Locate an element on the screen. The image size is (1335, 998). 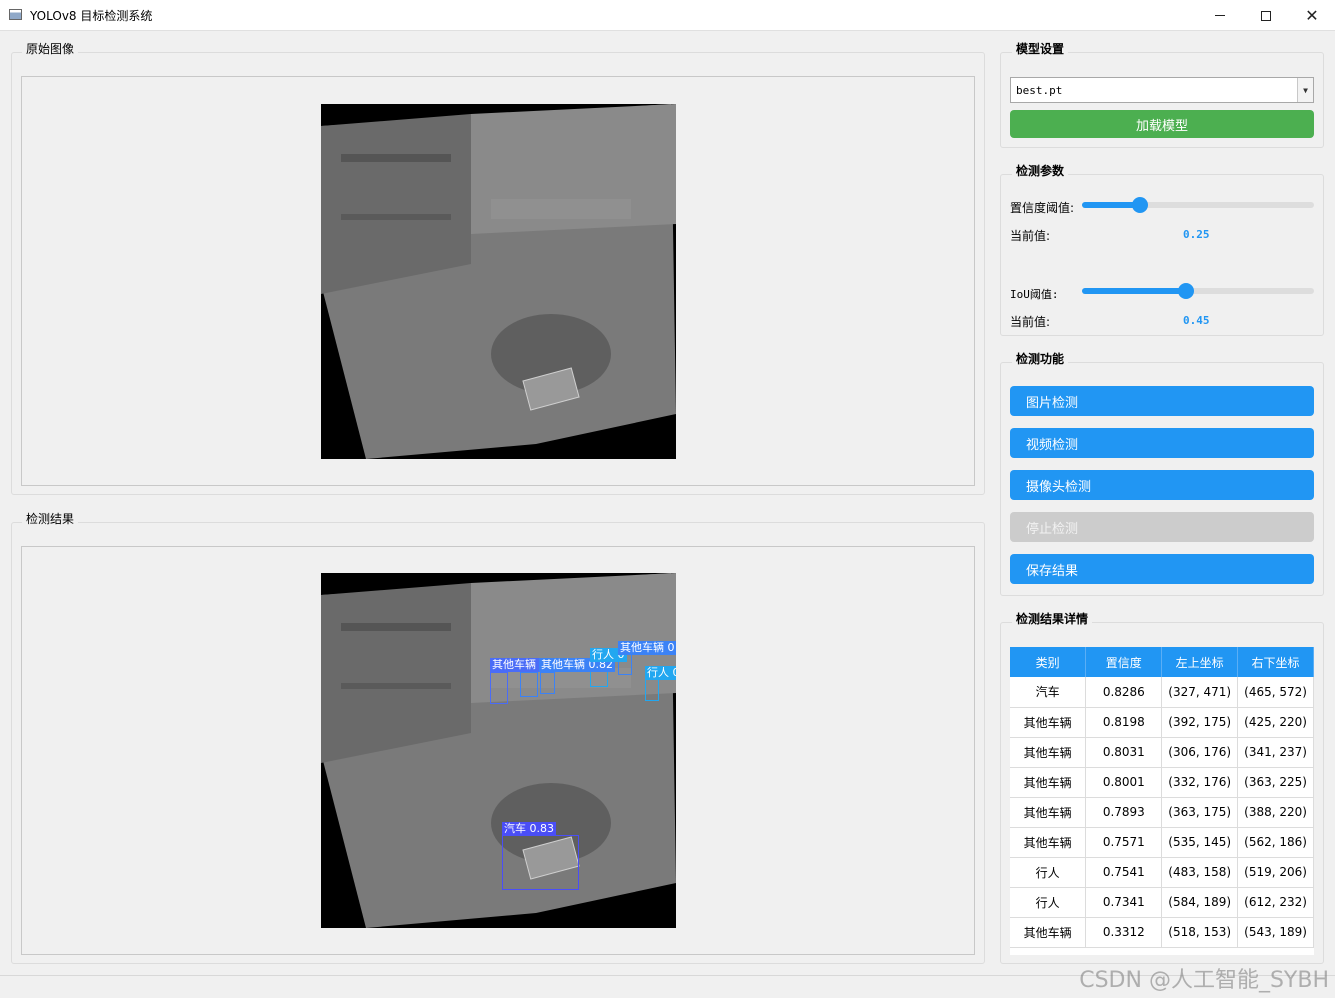
table-row: 其他车辆 0.8031 (306, 176) (341, 237) is located at coordinates (1162, 752).